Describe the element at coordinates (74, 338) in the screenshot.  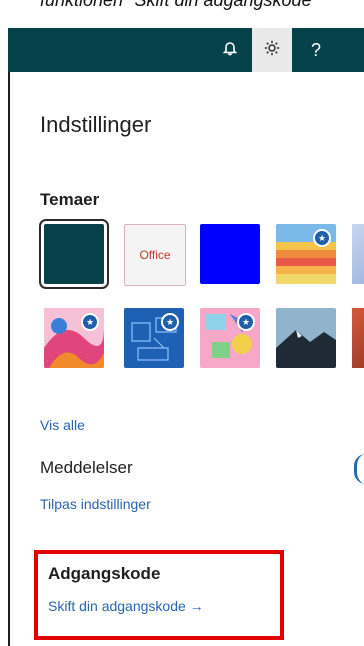
I see `theme-tile-colorful-abstract: ★` at that location.